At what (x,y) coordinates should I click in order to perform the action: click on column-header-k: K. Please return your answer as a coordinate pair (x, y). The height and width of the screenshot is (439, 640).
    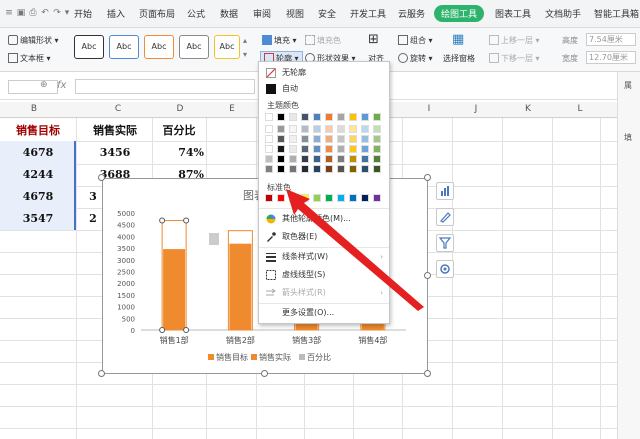
    Looking at the image, I should click on (528, 109).